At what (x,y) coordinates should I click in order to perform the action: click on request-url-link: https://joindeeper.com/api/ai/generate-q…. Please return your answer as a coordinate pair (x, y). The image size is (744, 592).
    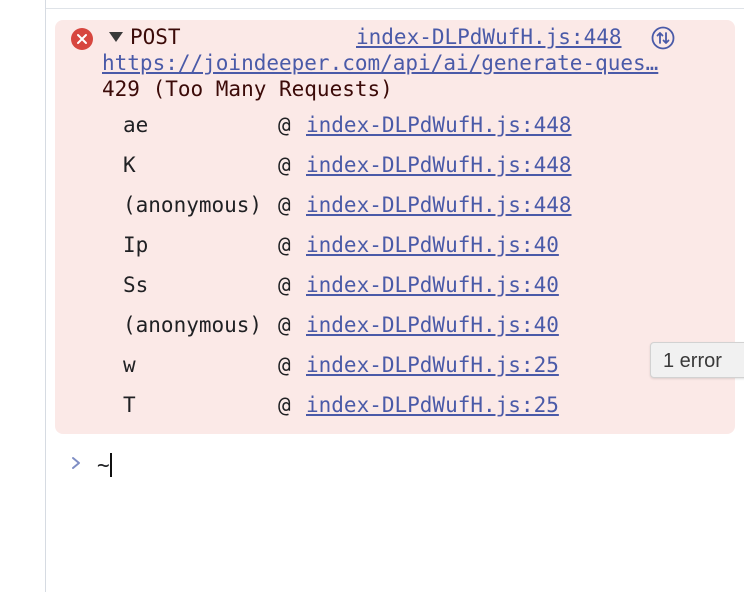
    Looking at the image, I should click on (380, 63).